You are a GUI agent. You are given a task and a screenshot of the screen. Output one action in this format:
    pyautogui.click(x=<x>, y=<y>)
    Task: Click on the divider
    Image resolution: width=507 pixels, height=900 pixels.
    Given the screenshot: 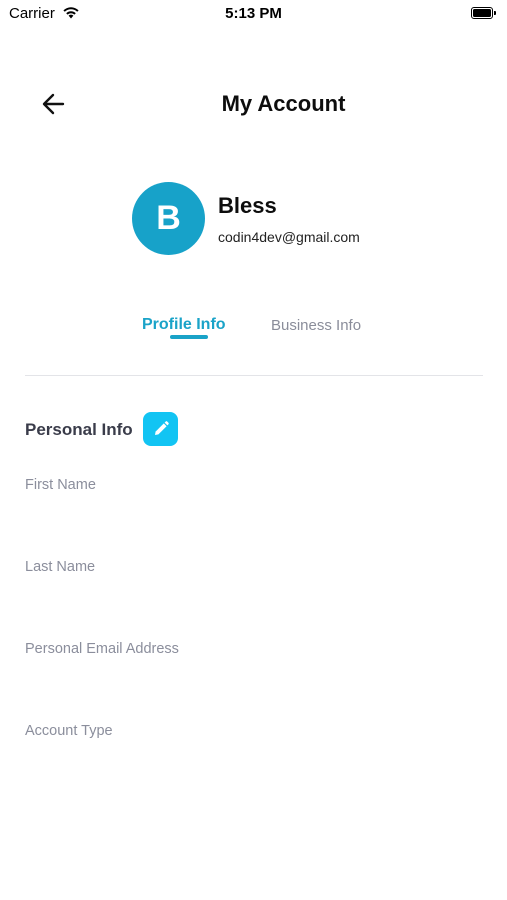 What is the action you would take?
    pyautogui.click(x=254, y=375)
    